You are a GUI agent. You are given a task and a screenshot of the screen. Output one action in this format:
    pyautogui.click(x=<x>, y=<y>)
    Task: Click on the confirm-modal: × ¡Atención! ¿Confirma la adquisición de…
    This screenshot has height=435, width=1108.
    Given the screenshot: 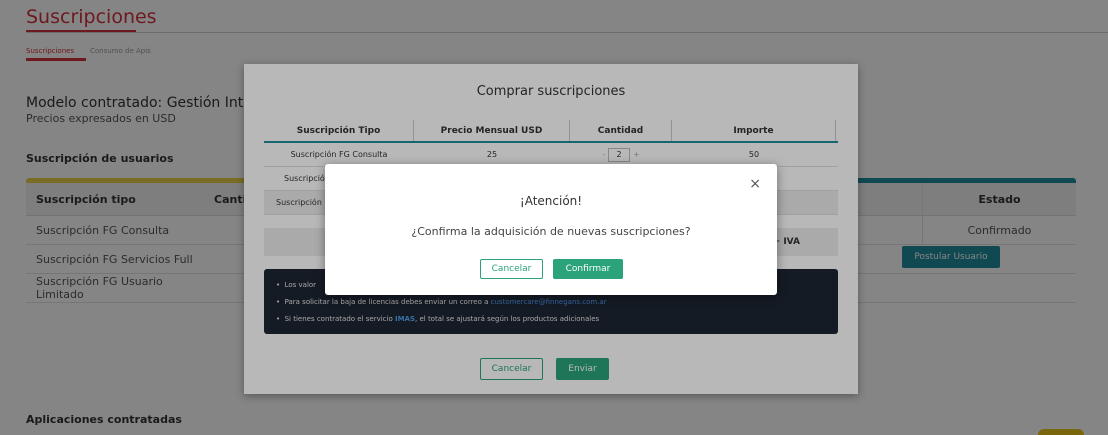 What is the action you would take?
    pyautogui.click(x=551, y=229)
    